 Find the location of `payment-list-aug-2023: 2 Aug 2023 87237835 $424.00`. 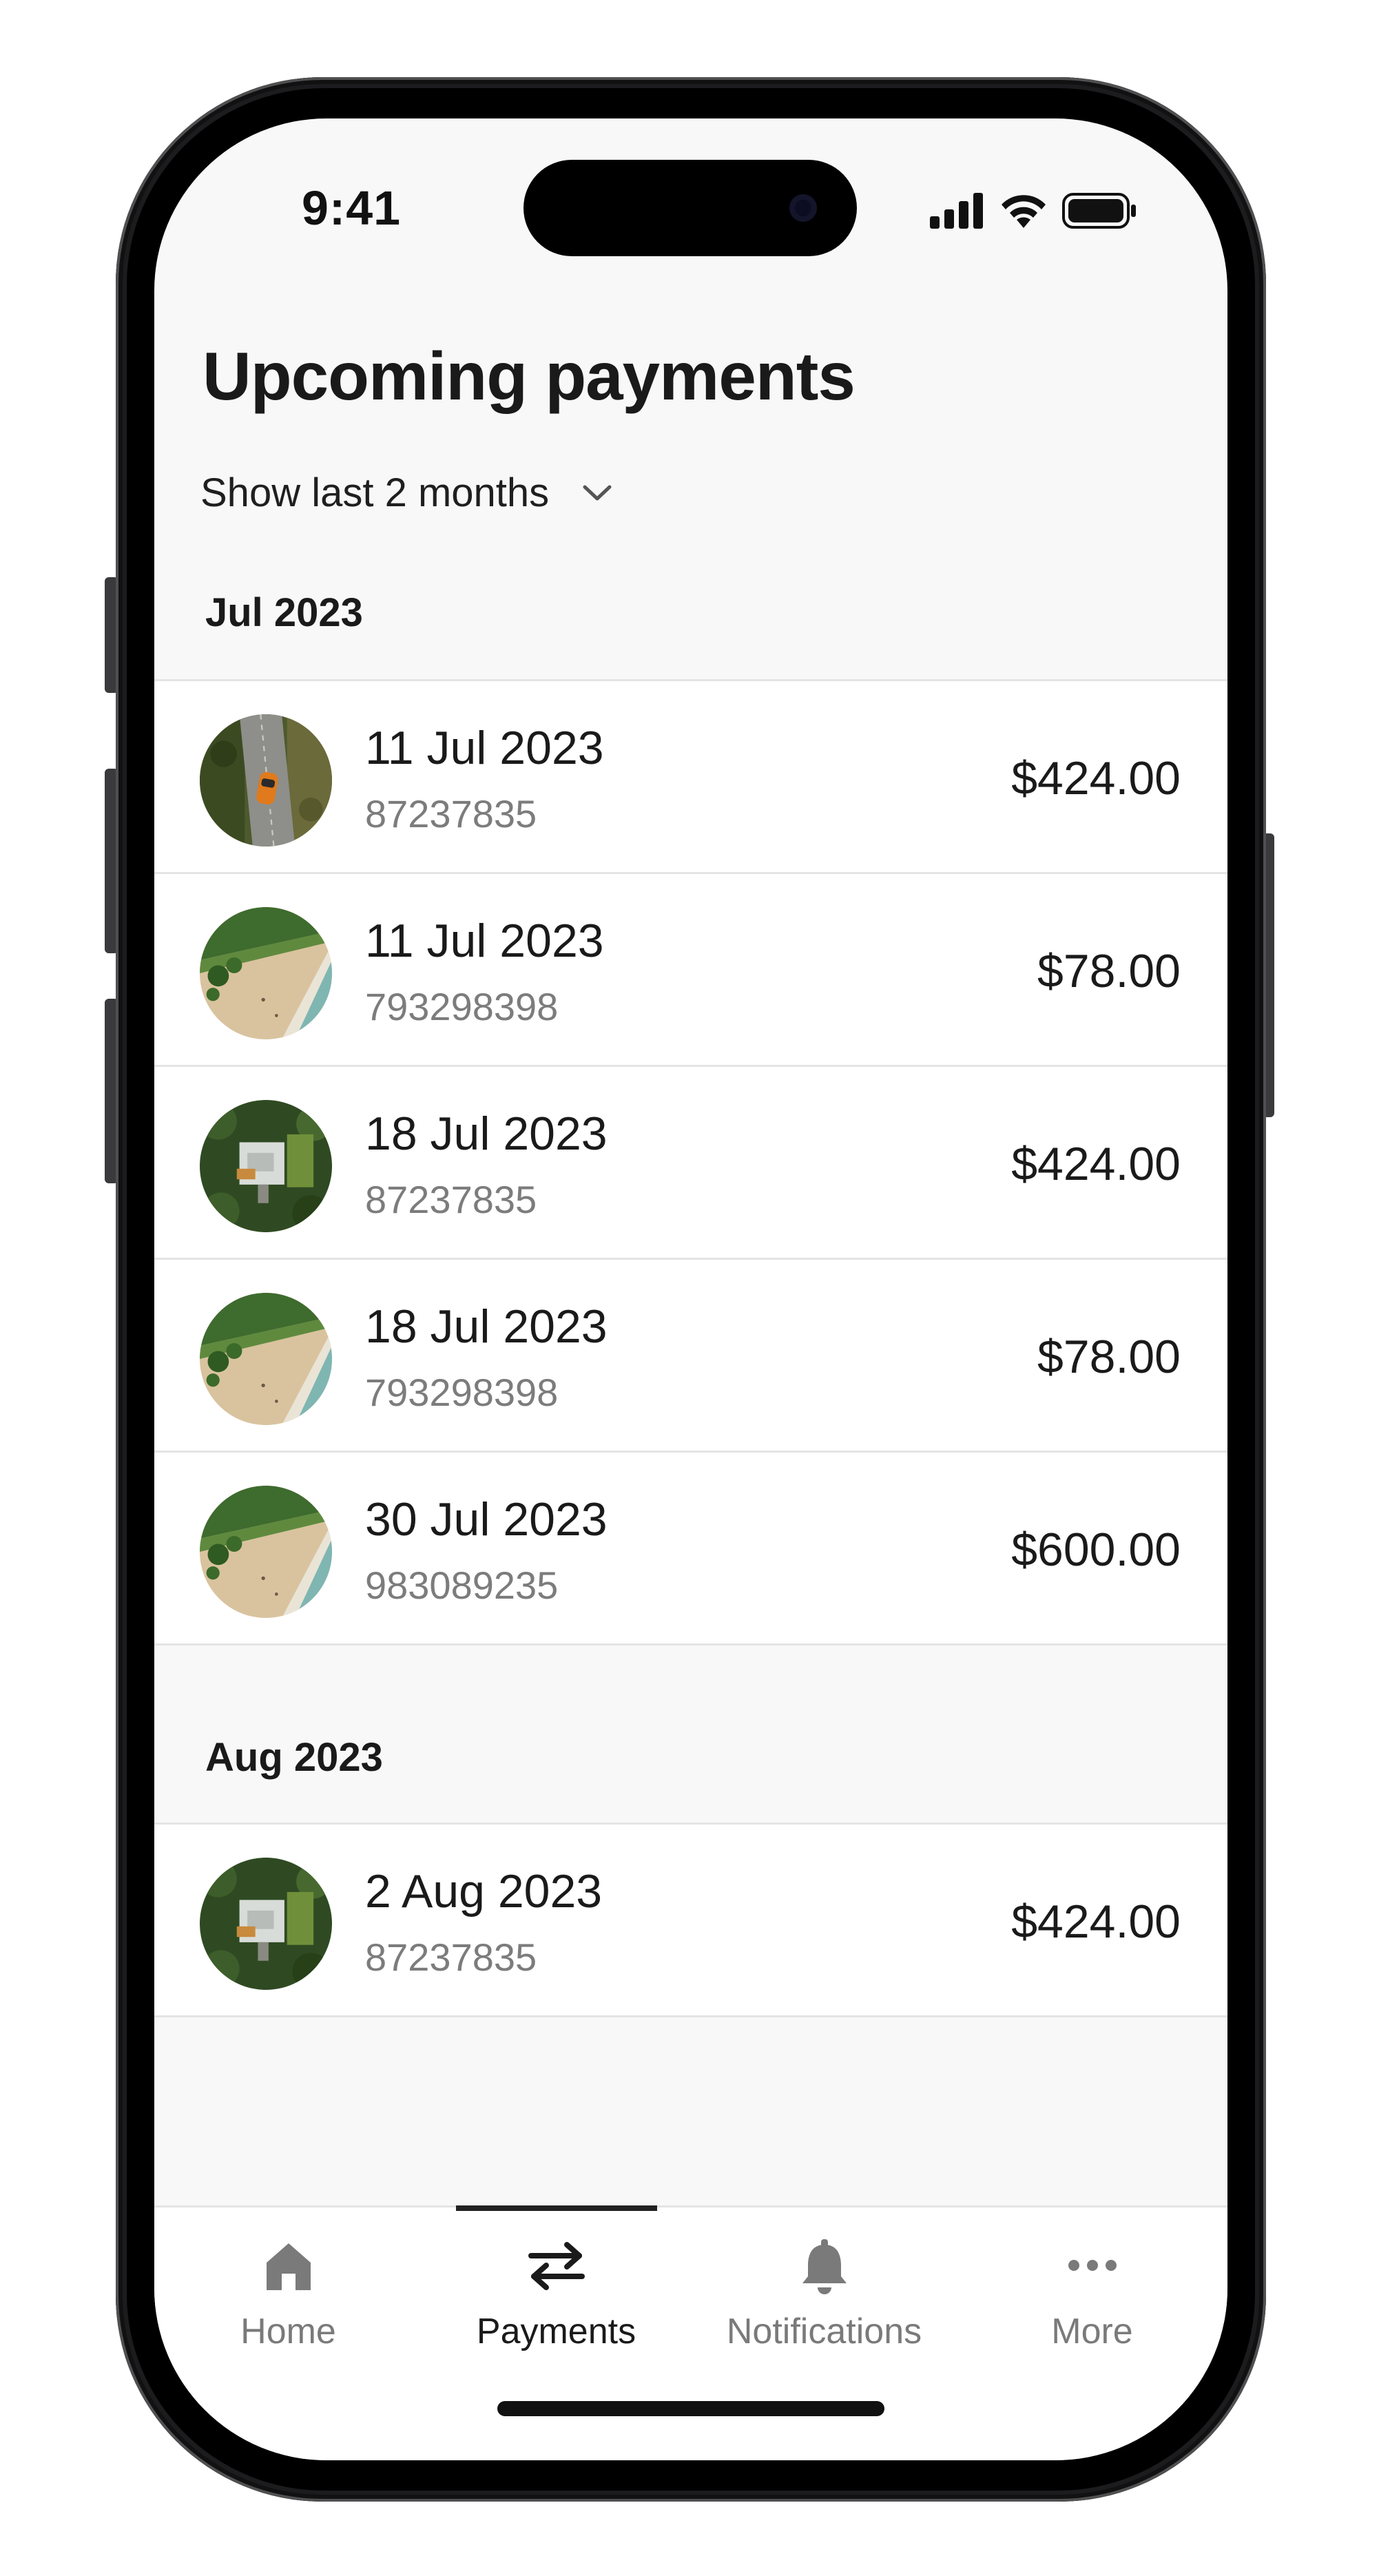

payment-list-aug-2023: 2 Aug 2023 87237835 $424.00 is located at coordinates (690, 1919).